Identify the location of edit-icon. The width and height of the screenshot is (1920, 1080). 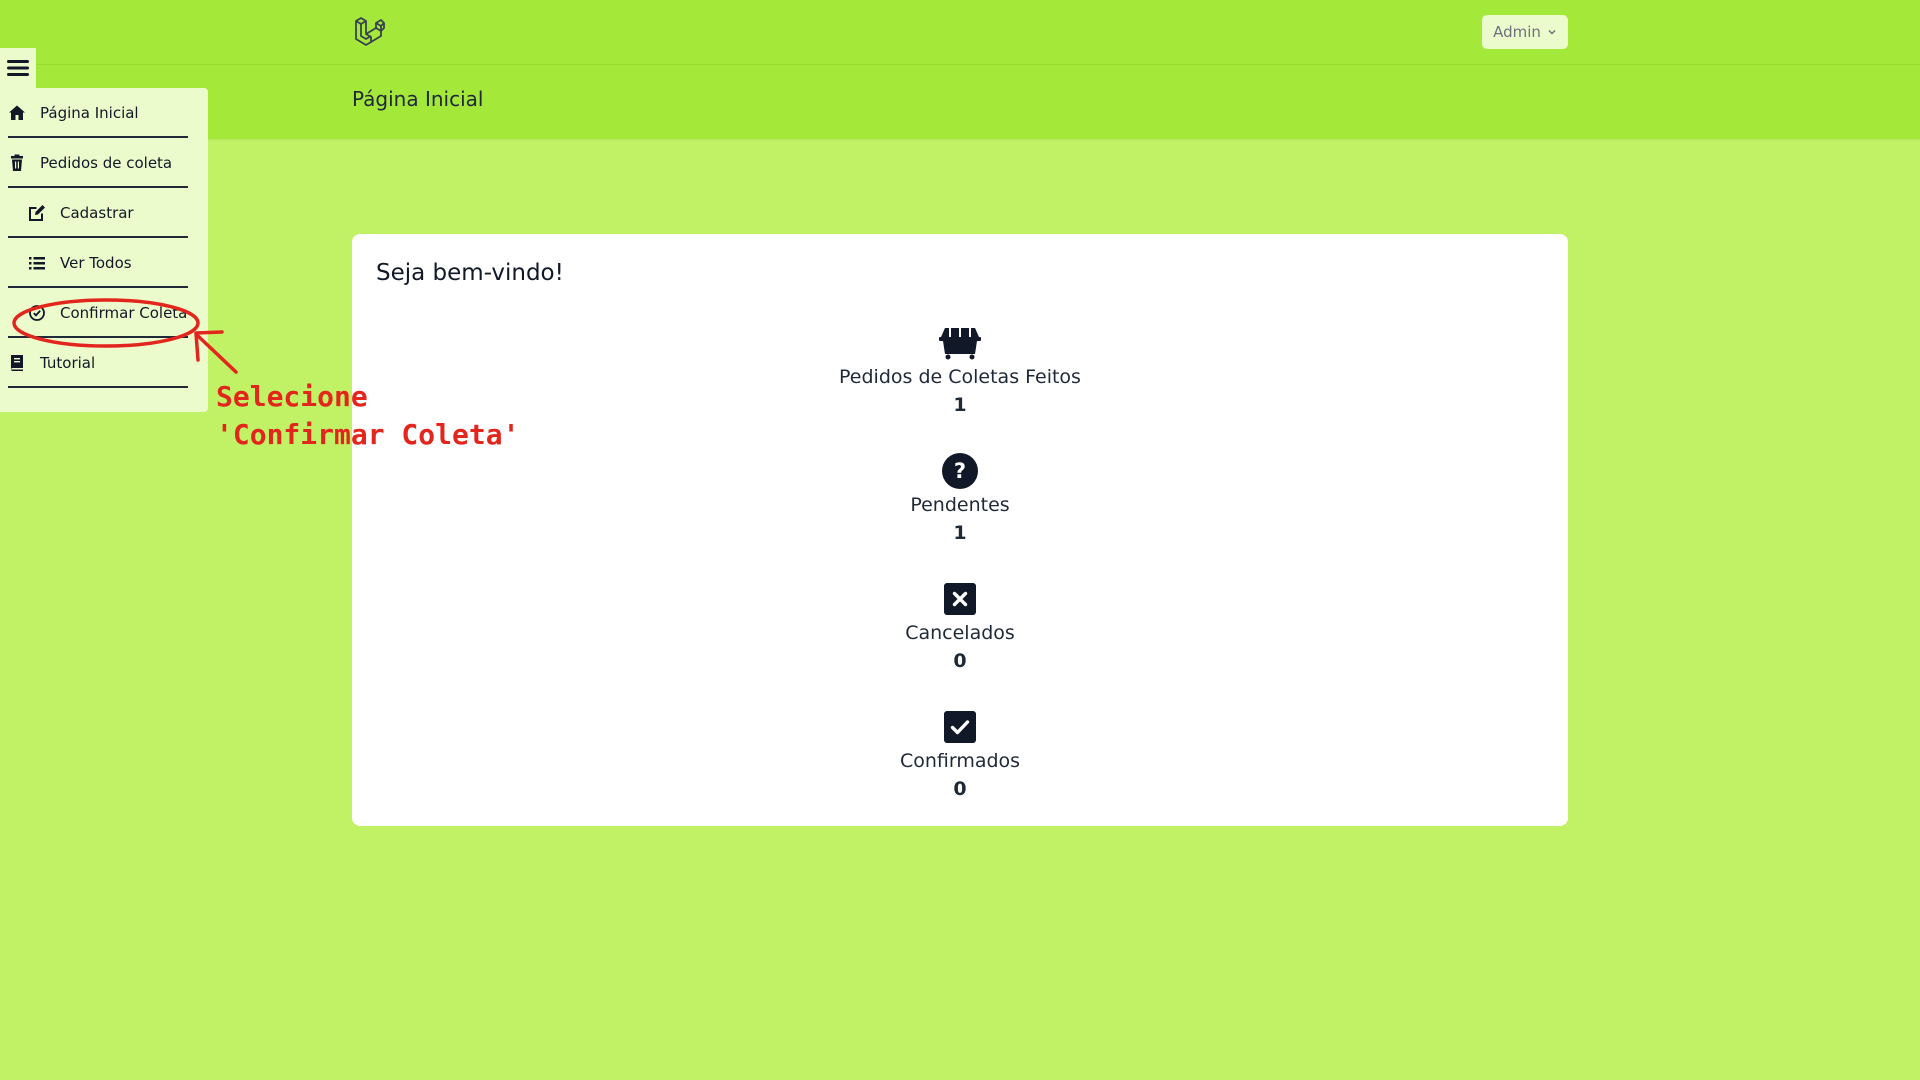
(37, 213).